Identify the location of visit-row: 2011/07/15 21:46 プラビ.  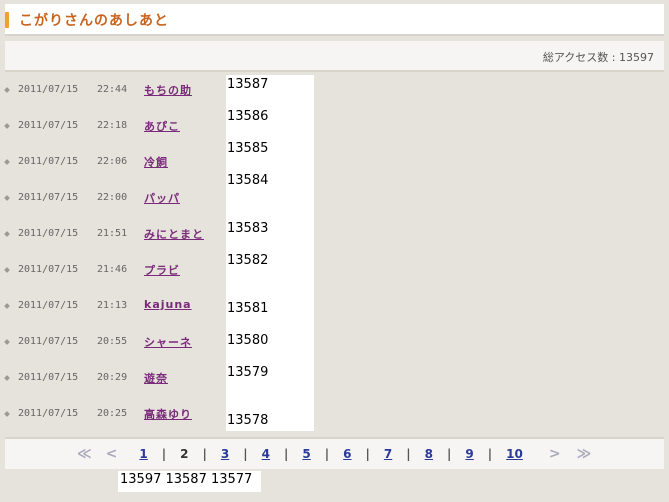
(119, 273).